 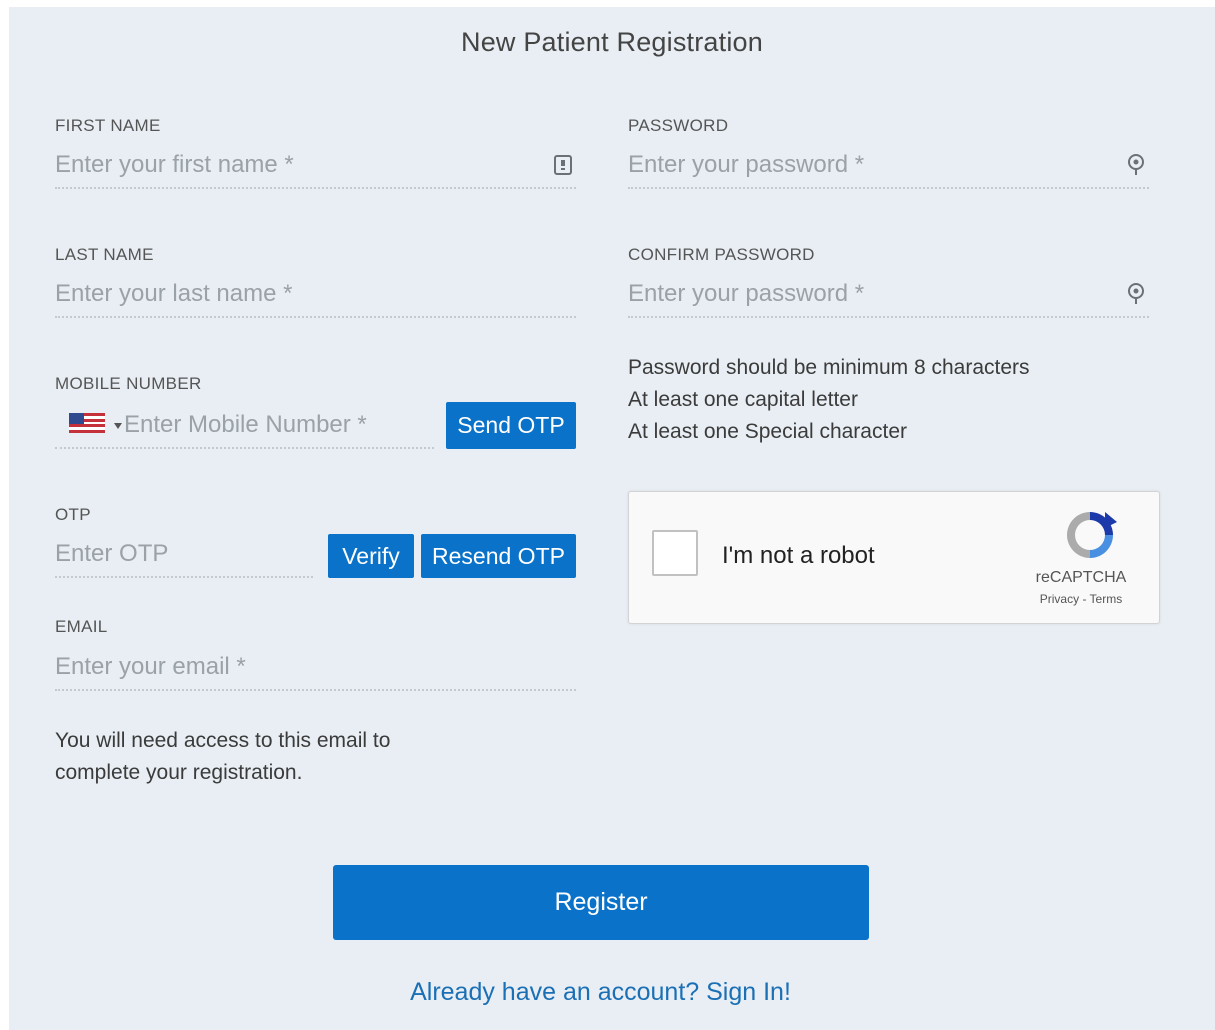 I want to click on last-name-label: LAST NAME, so click(x=104, y=254).